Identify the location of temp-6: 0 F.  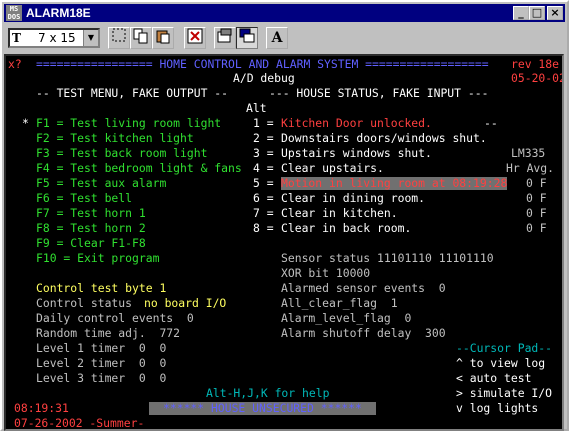
(536, 198).